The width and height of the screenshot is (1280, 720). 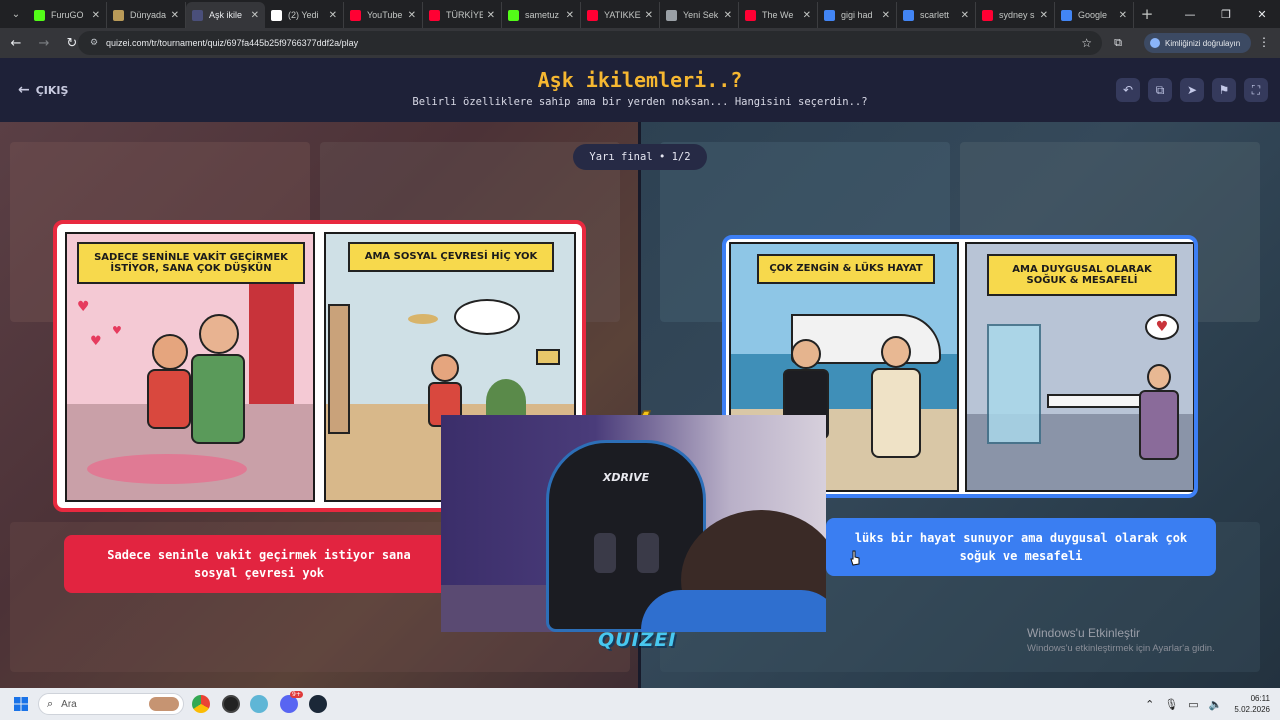 What do you see at coordinates (44, 43) in the screenshot?
I see `forward-arrow-icon: →` at bounding box center [44, 43].